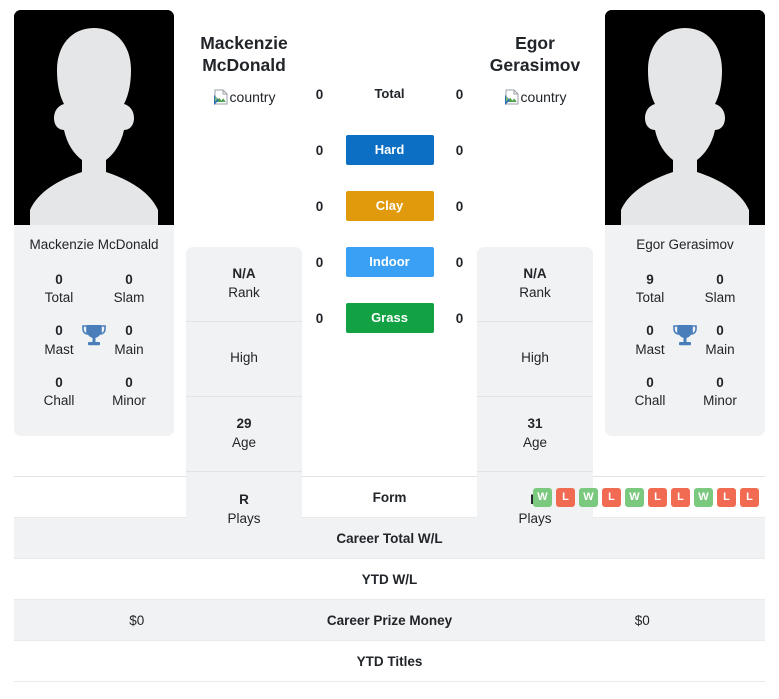 Image resolution: width=779 pixels, height=699 pixels. What do you see at coordinates (137, 620) in the screenshot?
I see `table-cell-left: $0` at bounding box center [137, 620].